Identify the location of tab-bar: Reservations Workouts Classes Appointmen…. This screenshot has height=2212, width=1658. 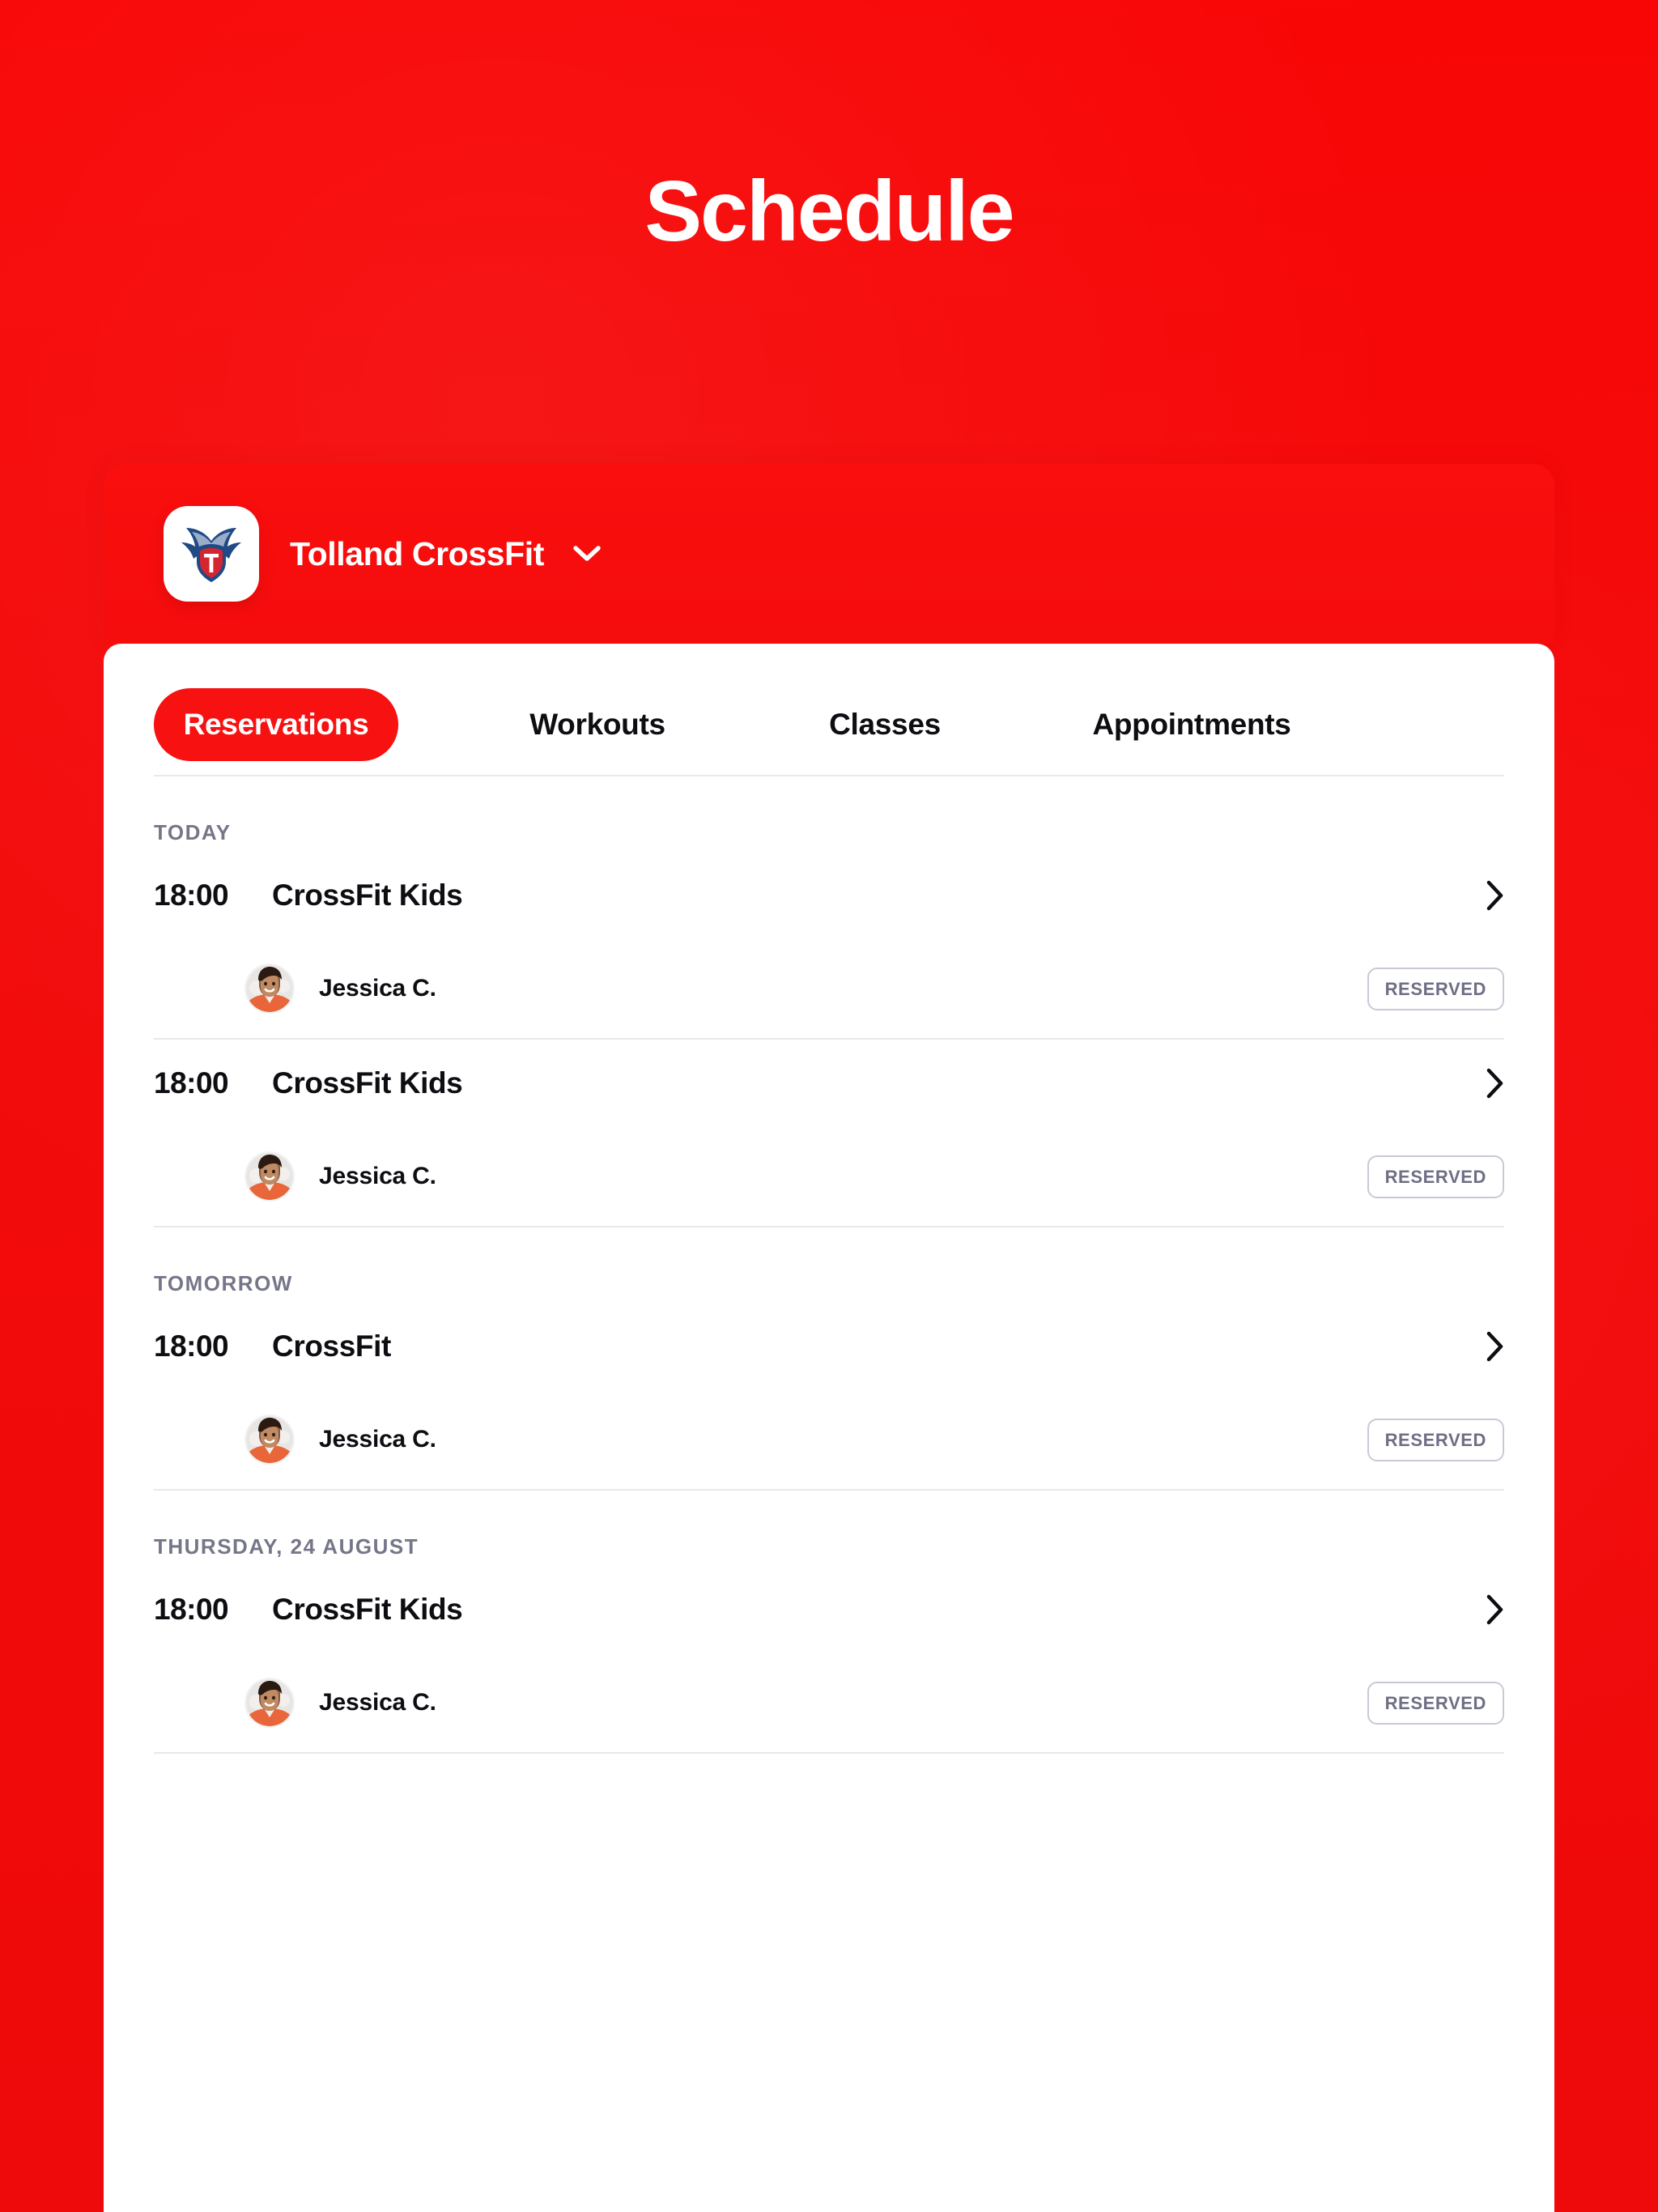
(829, 710).